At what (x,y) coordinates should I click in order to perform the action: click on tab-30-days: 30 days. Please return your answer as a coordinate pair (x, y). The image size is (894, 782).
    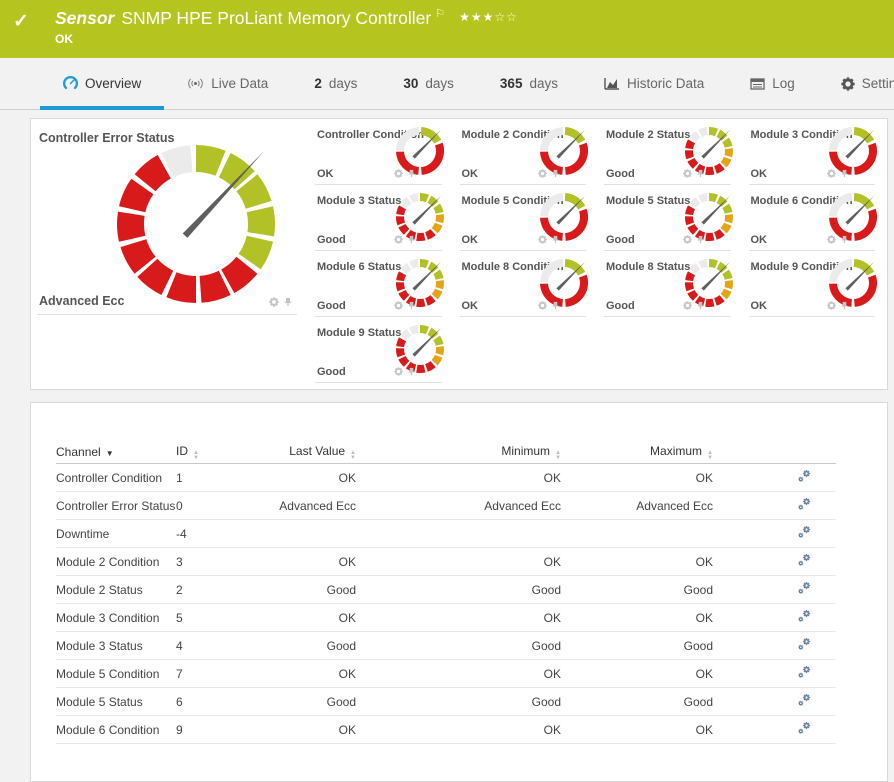
    Looking at the image, I should click on (428, 83).